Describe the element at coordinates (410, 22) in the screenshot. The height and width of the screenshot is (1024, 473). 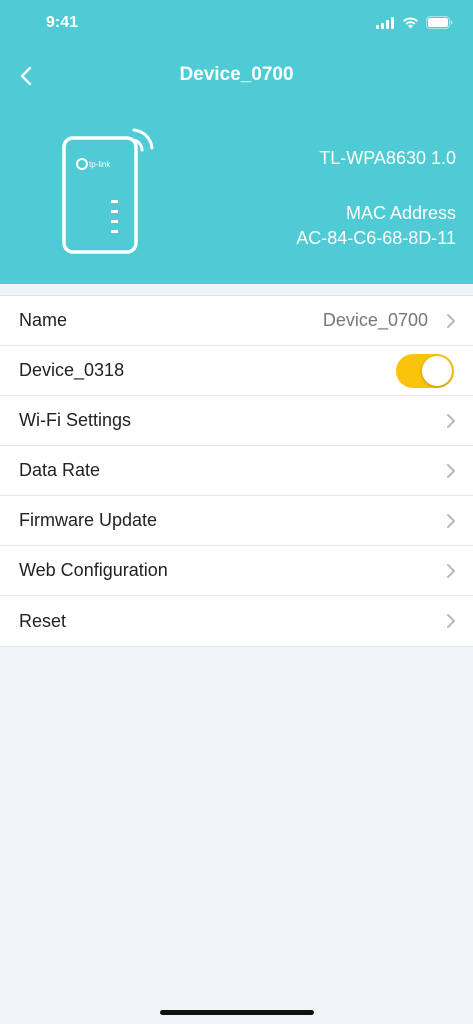
I see `wifi-icon` at that location.